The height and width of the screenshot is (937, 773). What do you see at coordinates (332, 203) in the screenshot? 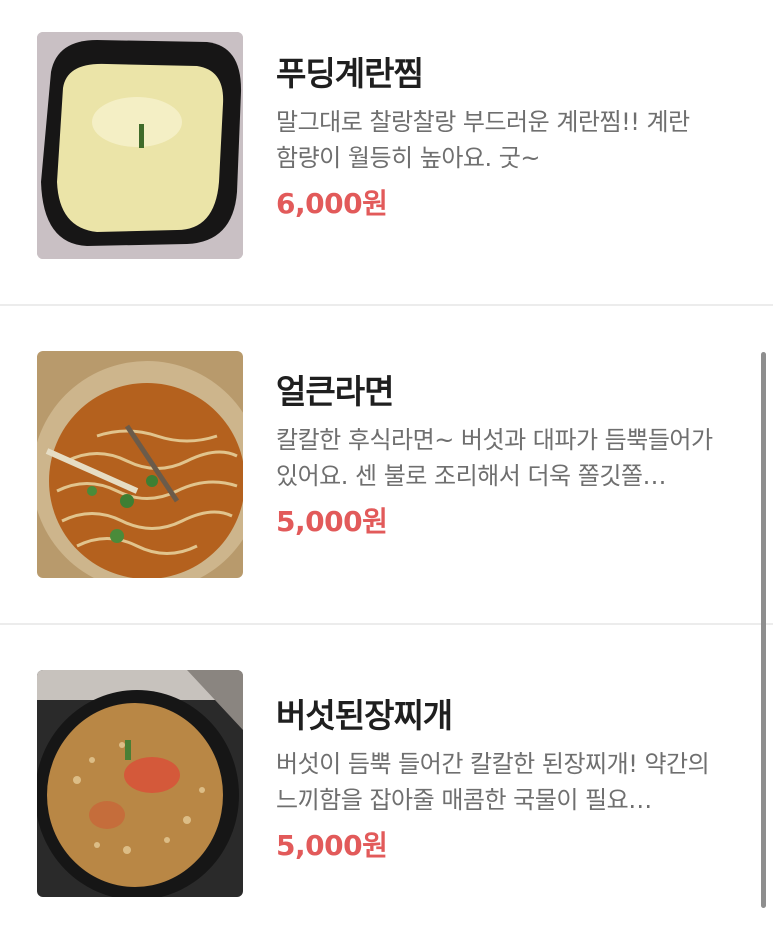
I see `menu-item-price: 6,000원` at bounding box center [332, 203].